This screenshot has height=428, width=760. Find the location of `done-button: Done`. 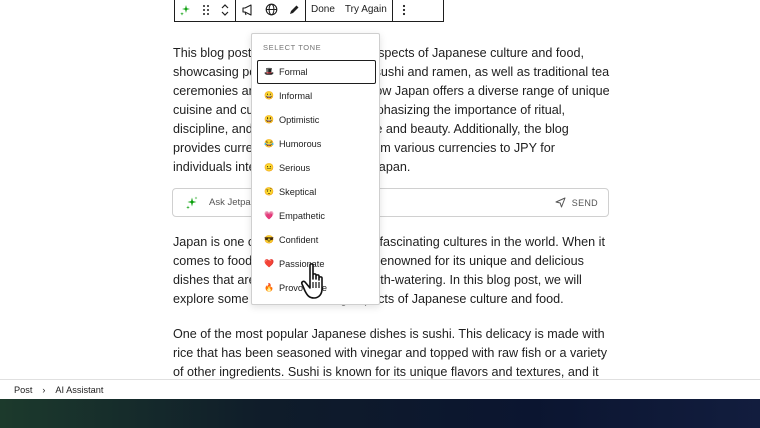

done-button: Done is located at coordinates (323, 10).